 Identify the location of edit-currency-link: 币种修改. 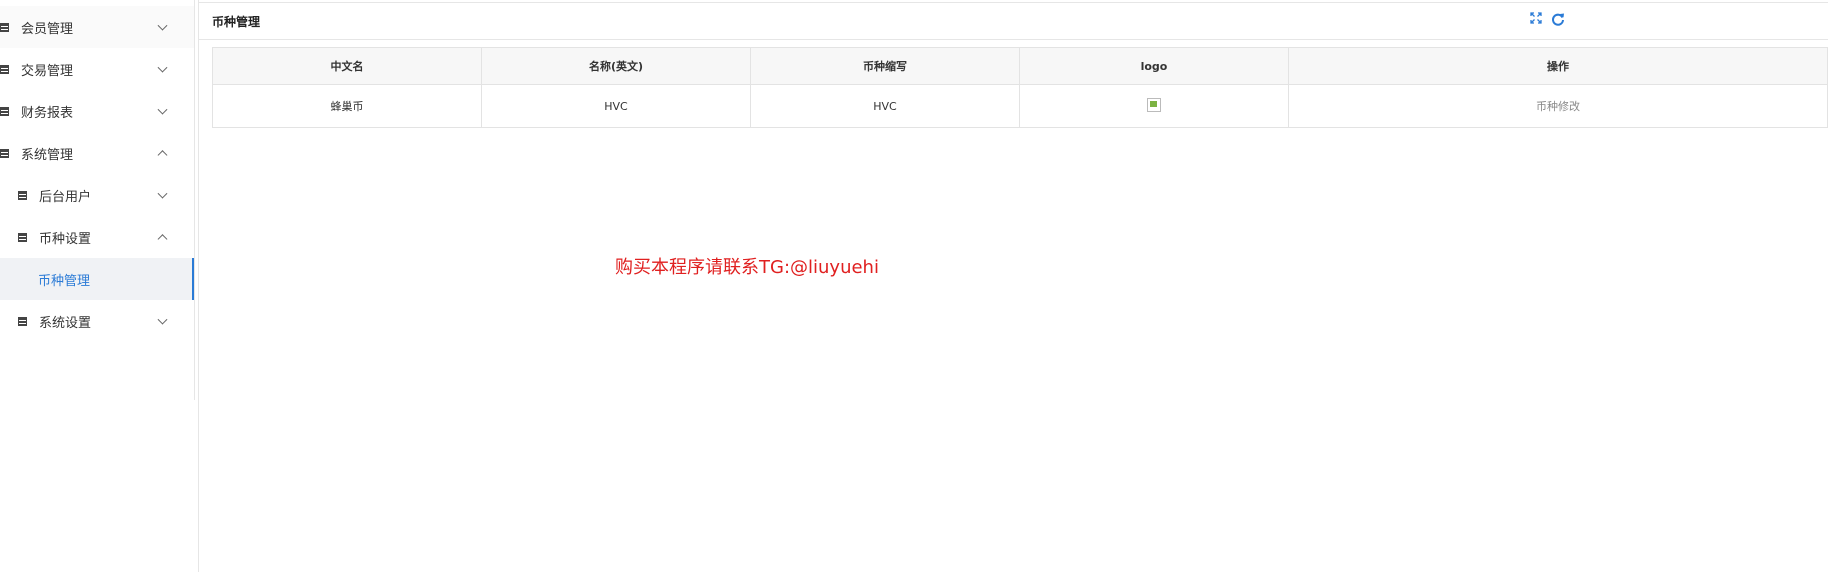
(1558, 106).